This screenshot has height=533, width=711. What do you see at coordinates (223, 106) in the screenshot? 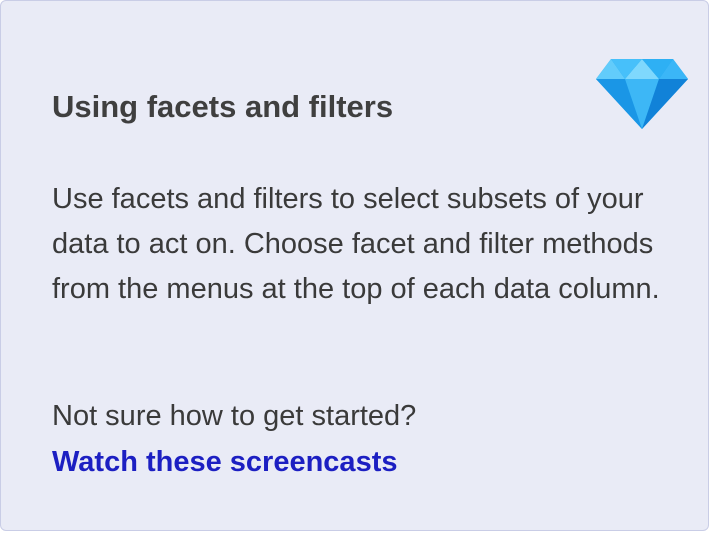
I see `panel-title: Using facets and filters` at bounding box center [223, 106].